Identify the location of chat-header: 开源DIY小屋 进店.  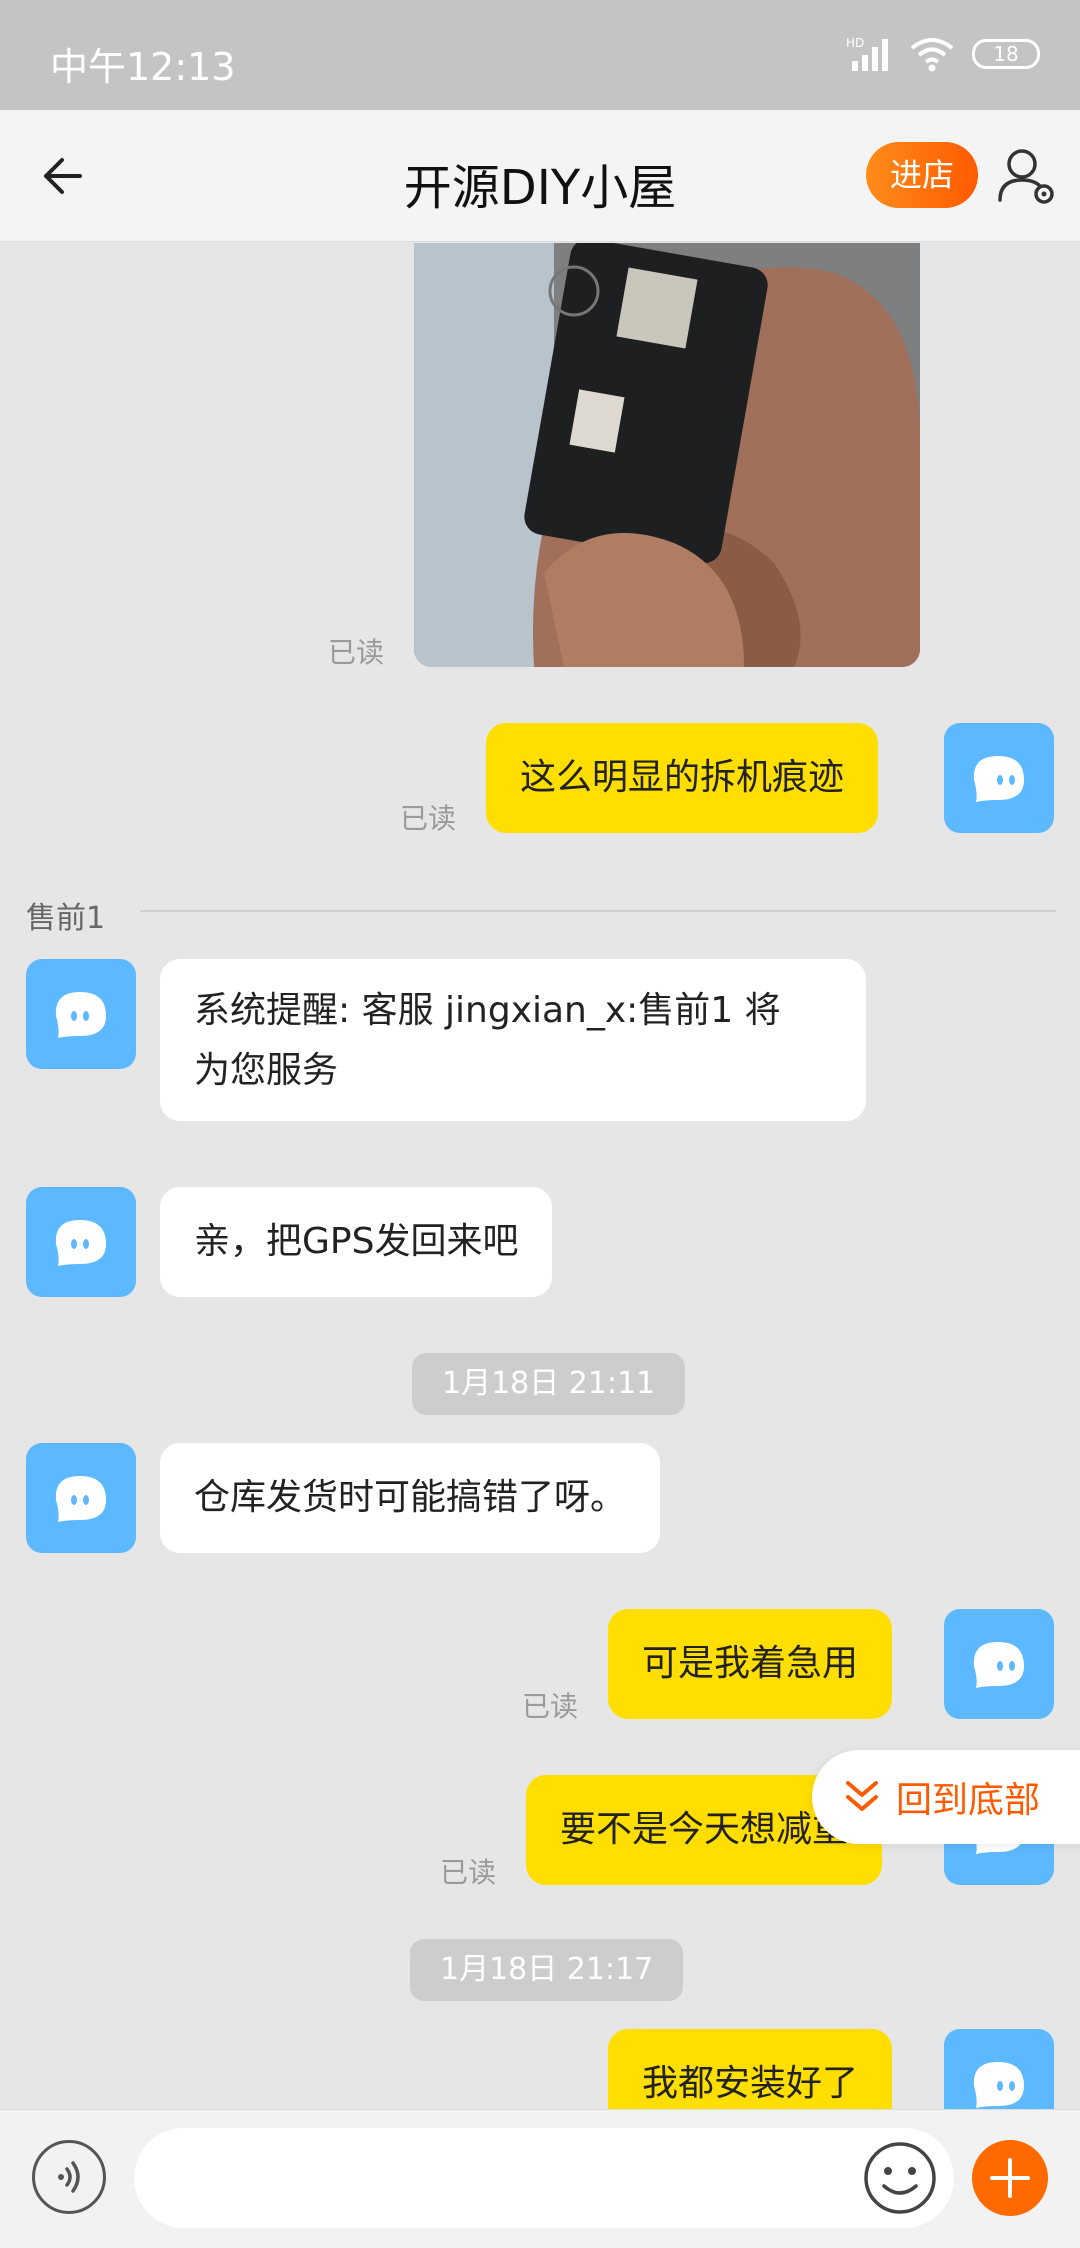
(540, 176).